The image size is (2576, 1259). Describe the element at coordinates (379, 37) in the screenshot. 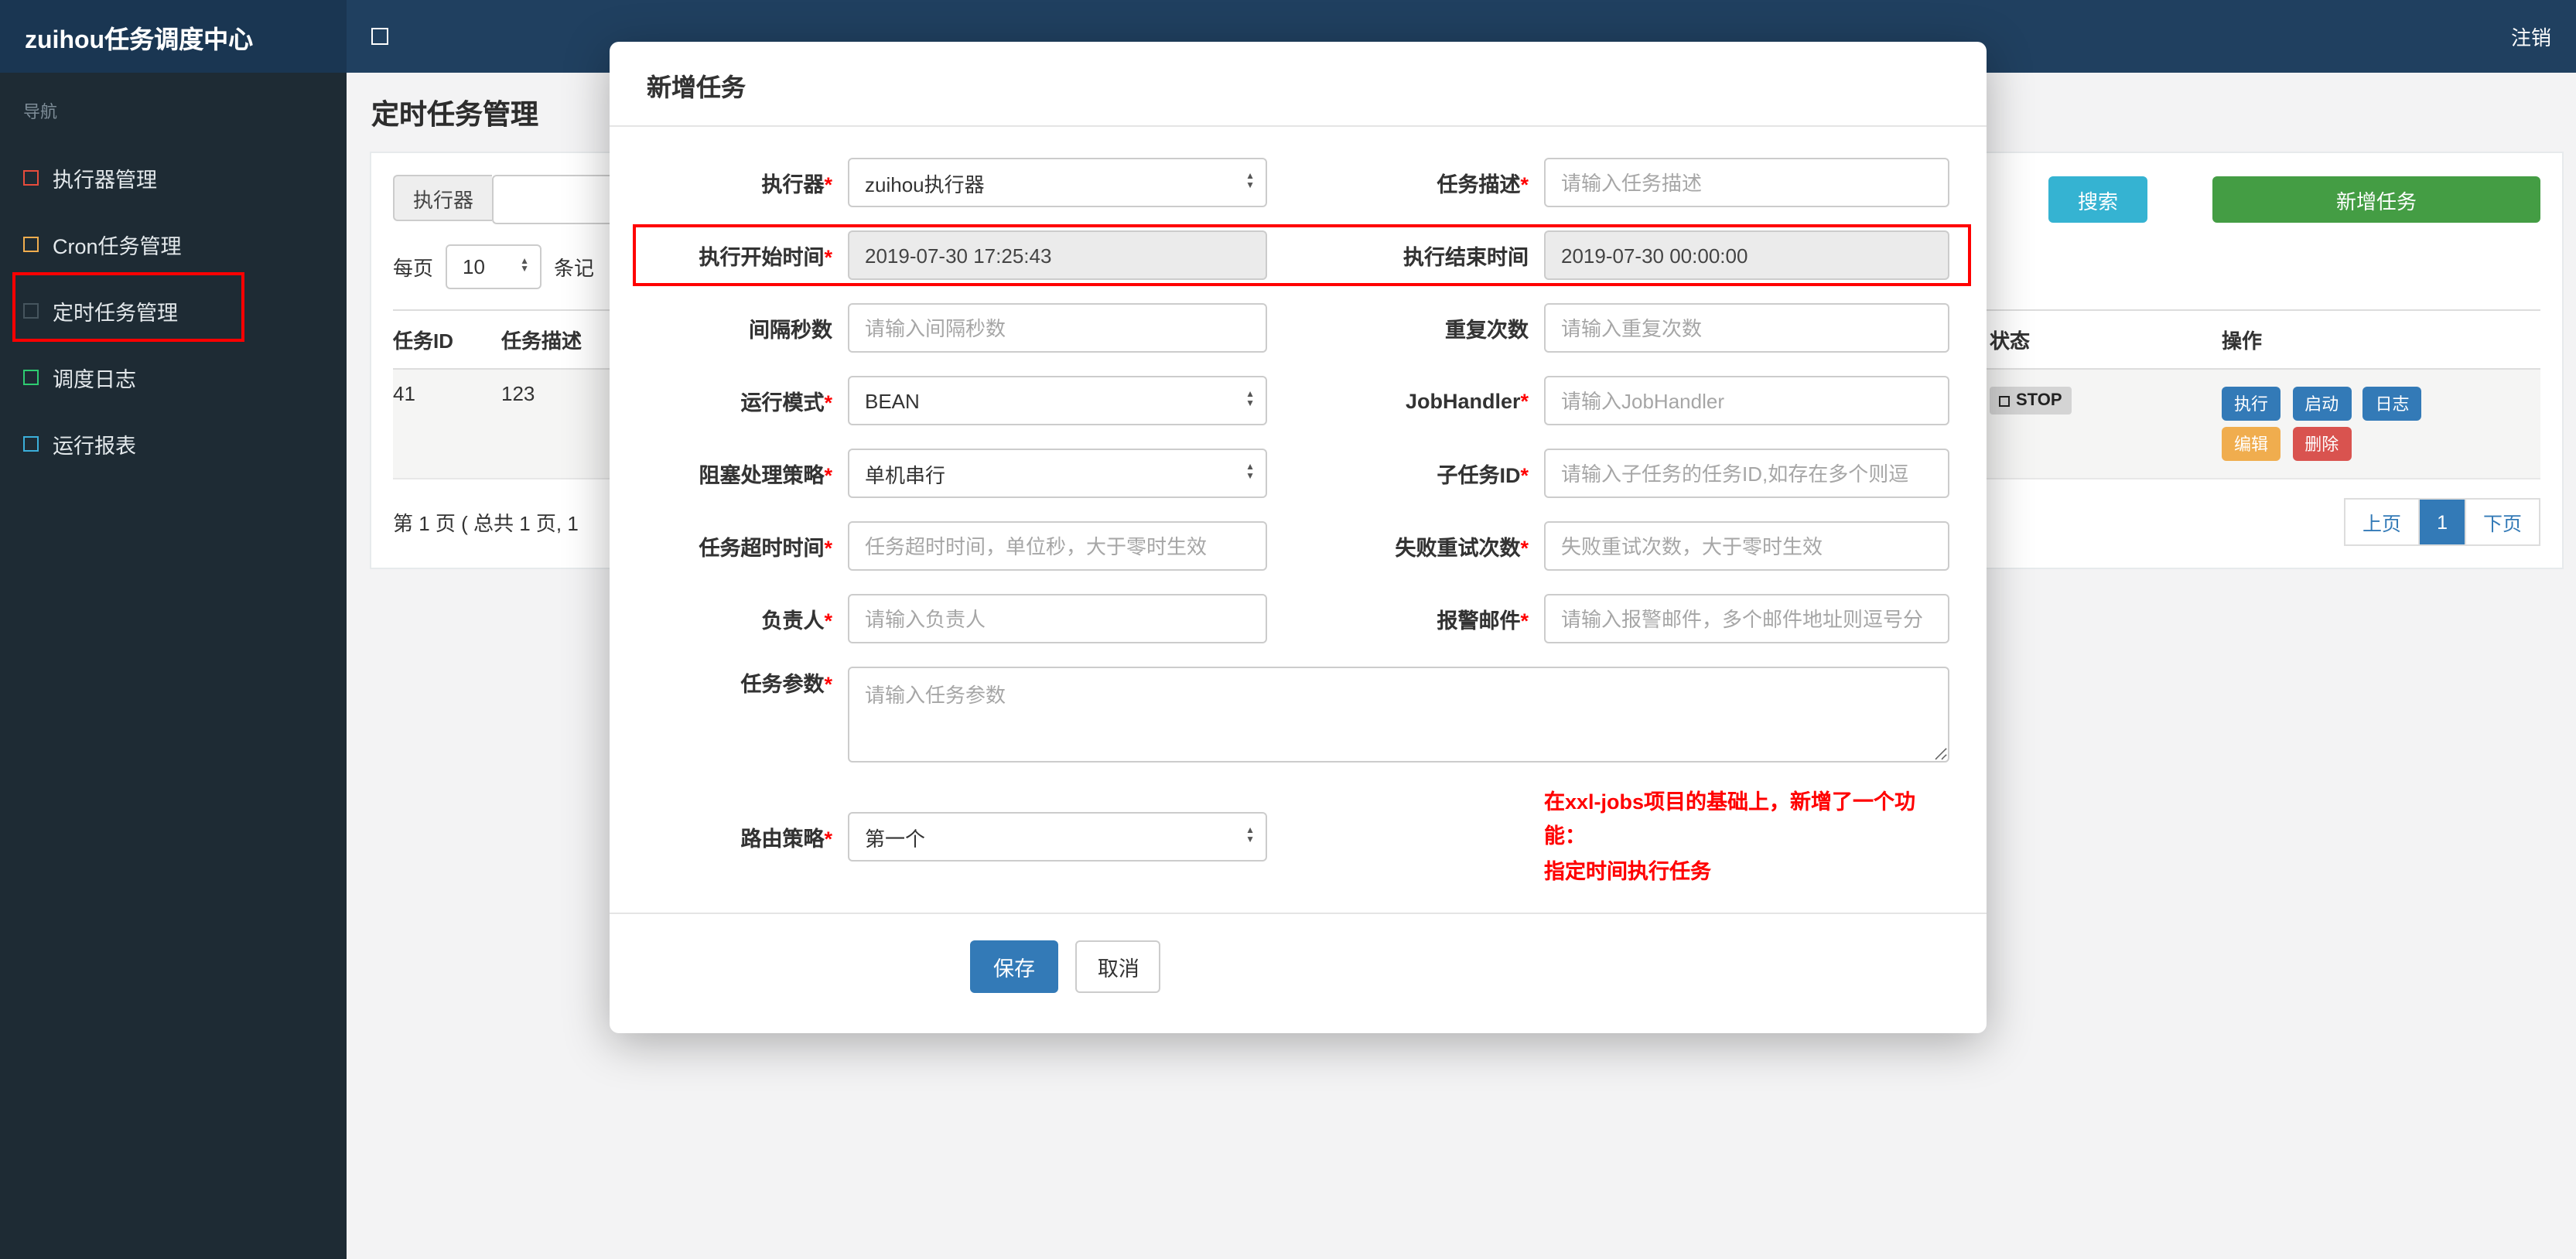

I see `sidebar-toggle-icon` at that location.